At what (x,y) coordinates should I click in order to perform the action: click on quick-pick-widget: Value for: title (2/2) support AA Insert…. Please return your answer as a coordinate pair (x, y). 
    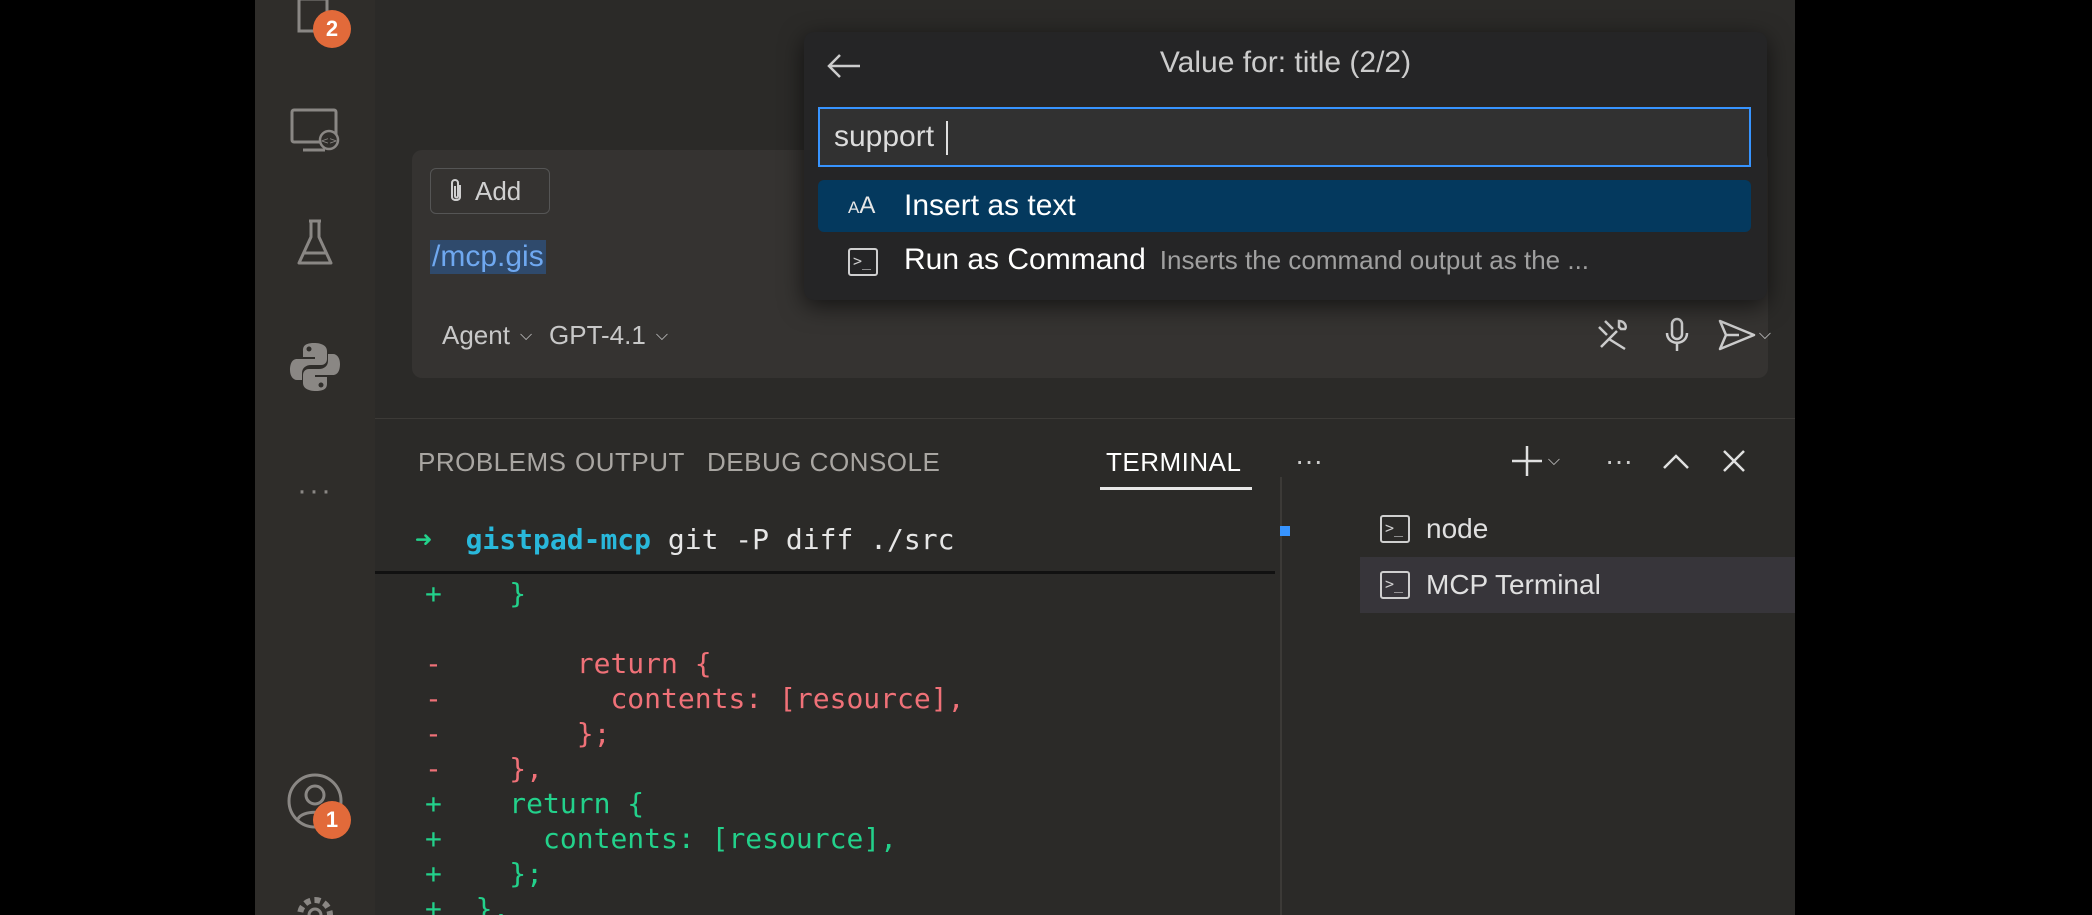
    Looking at the image, I should click on (1285, 166).